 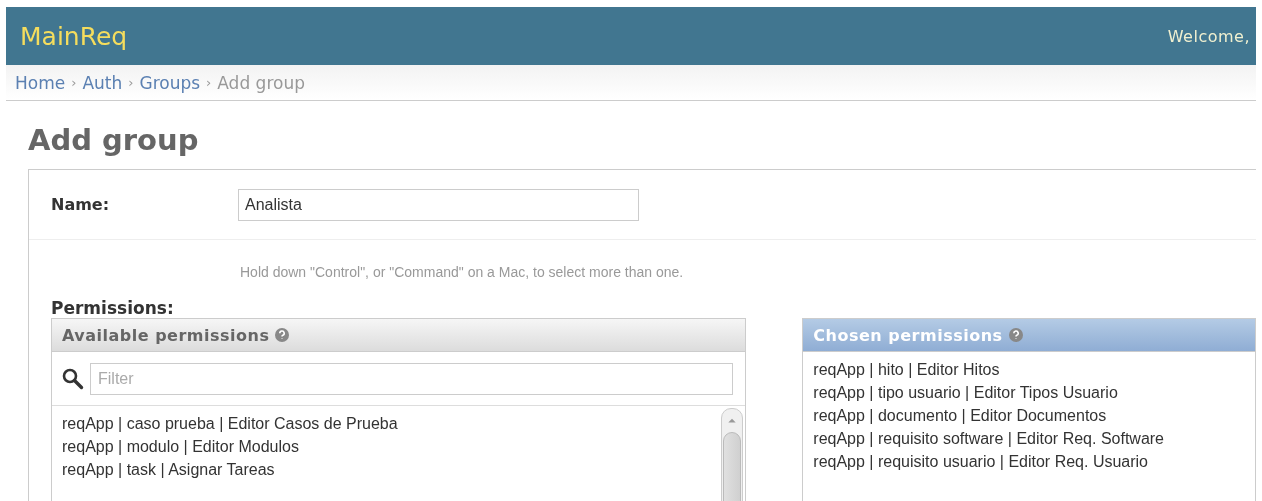 What do you see at coordinates (113, 308) in the screenshot?
I see `permissions-label: Permissions:` at bounding box center [113, 308].